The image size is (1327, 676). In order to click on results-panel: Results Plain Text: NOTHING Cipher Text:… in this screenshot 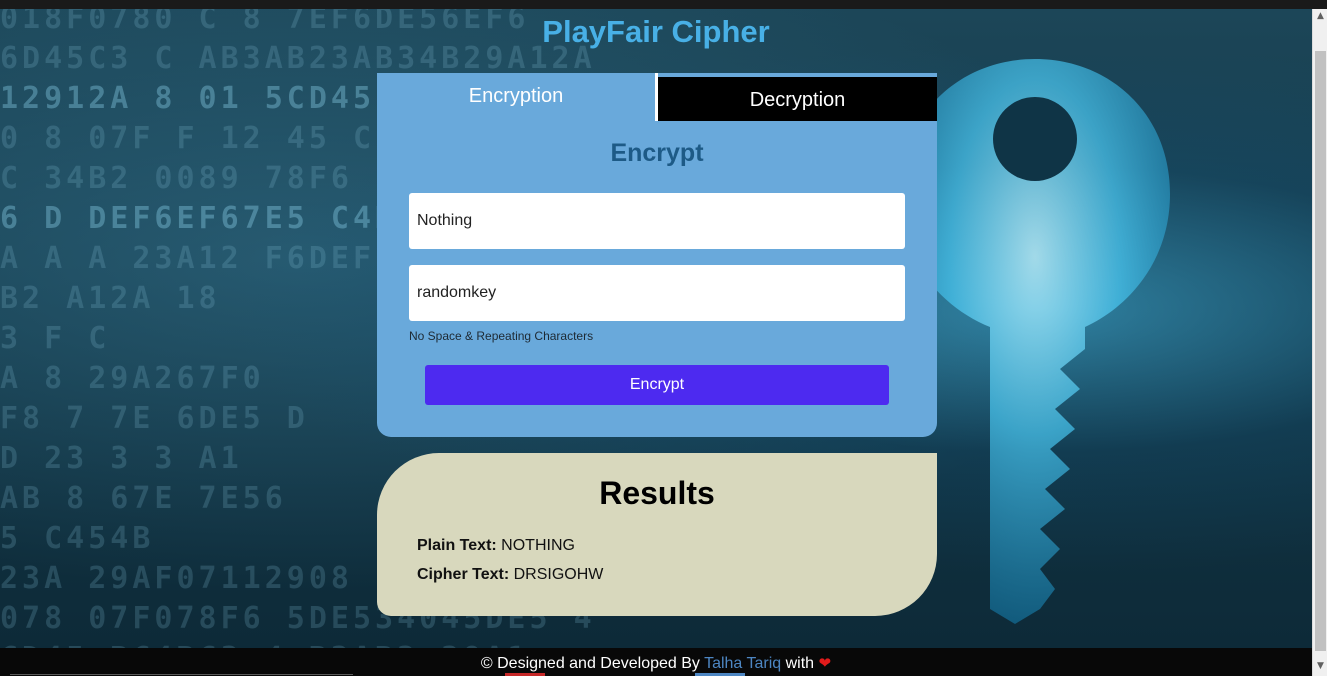, I will do `click(657, 534)`.